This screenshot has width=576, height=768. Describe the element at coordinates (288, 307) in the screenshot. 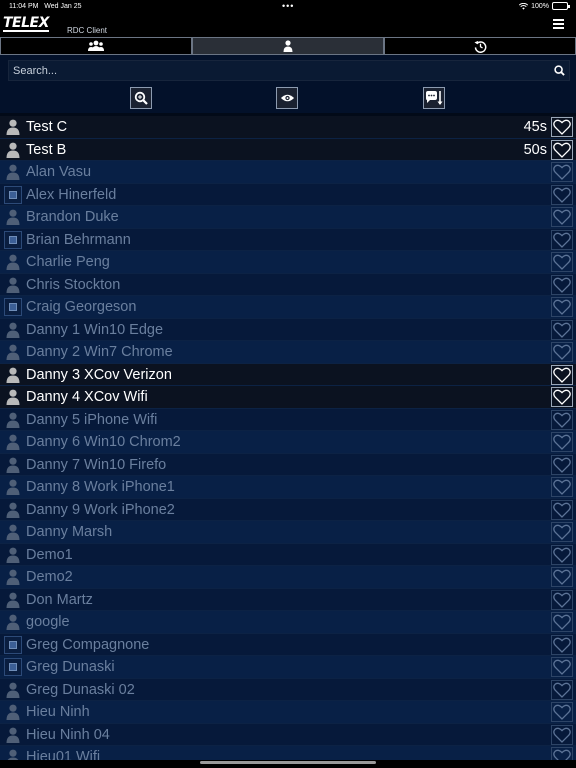

I see `user-row: Craig Georgeson` at that location.